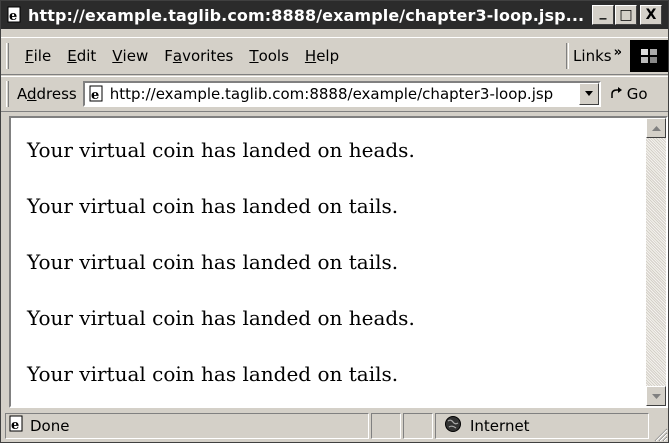  I want to click on menu-accel: F, so click(29, 56).